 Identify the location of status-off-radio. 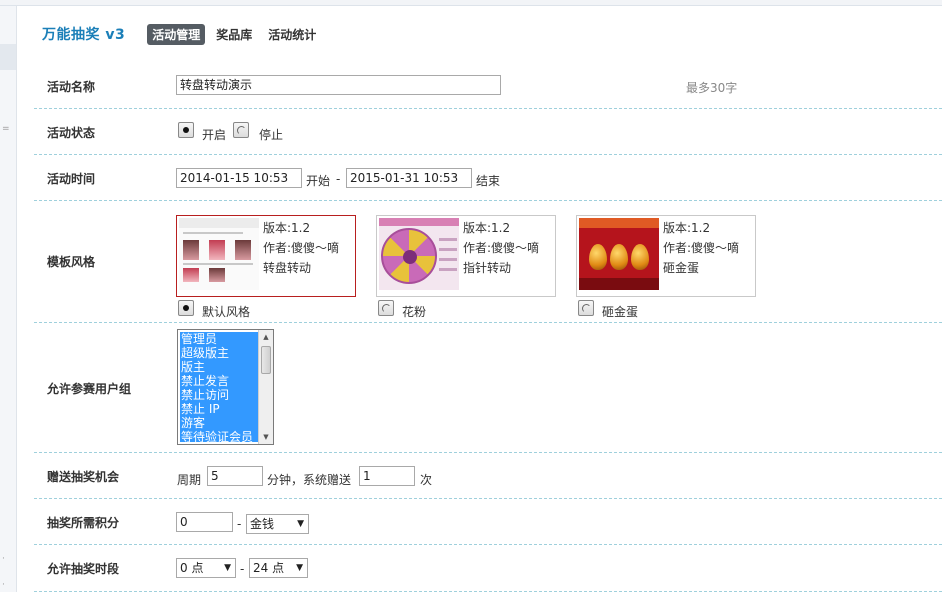
(241, 130).